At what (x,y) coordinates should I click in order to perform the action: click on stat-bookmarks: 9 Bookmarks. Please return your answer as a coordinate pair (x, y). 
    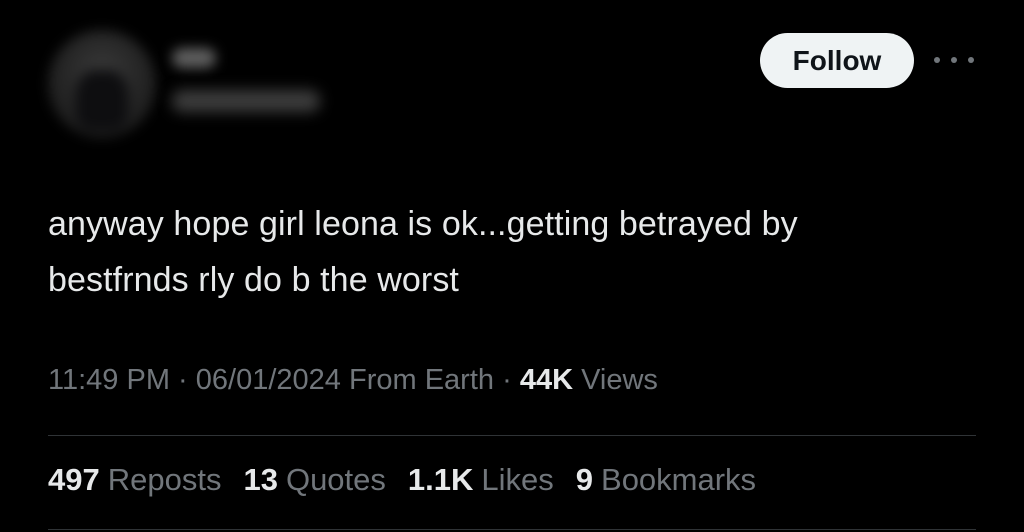
    Looking at the image, I should click on (666, 480).